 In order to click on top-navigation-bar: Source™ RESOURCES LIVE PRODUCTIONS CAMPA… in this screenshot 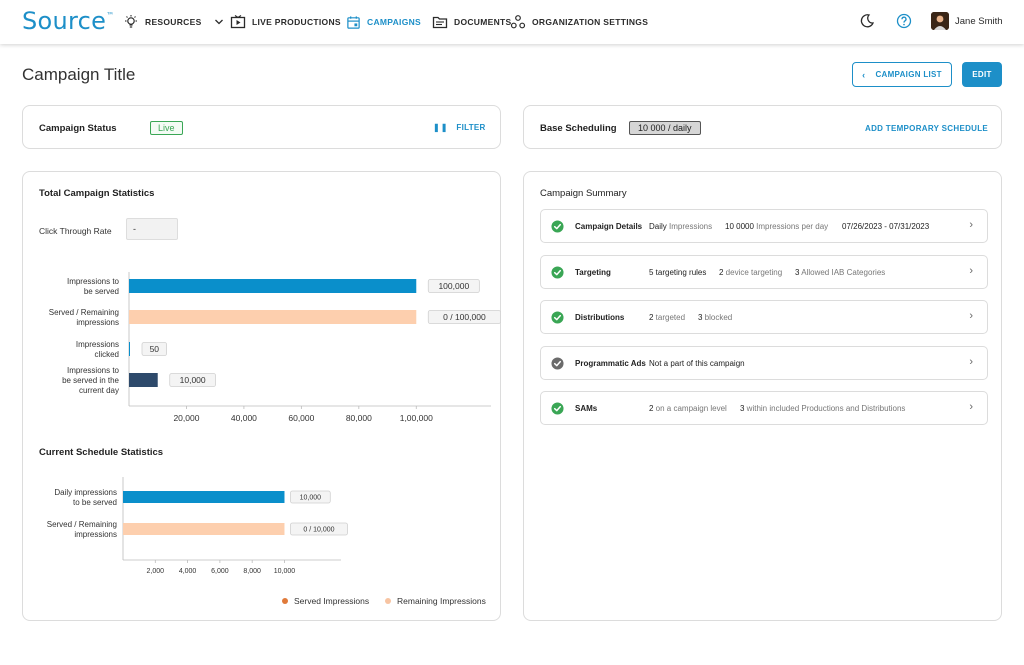, I will do `click(512, 22)`.